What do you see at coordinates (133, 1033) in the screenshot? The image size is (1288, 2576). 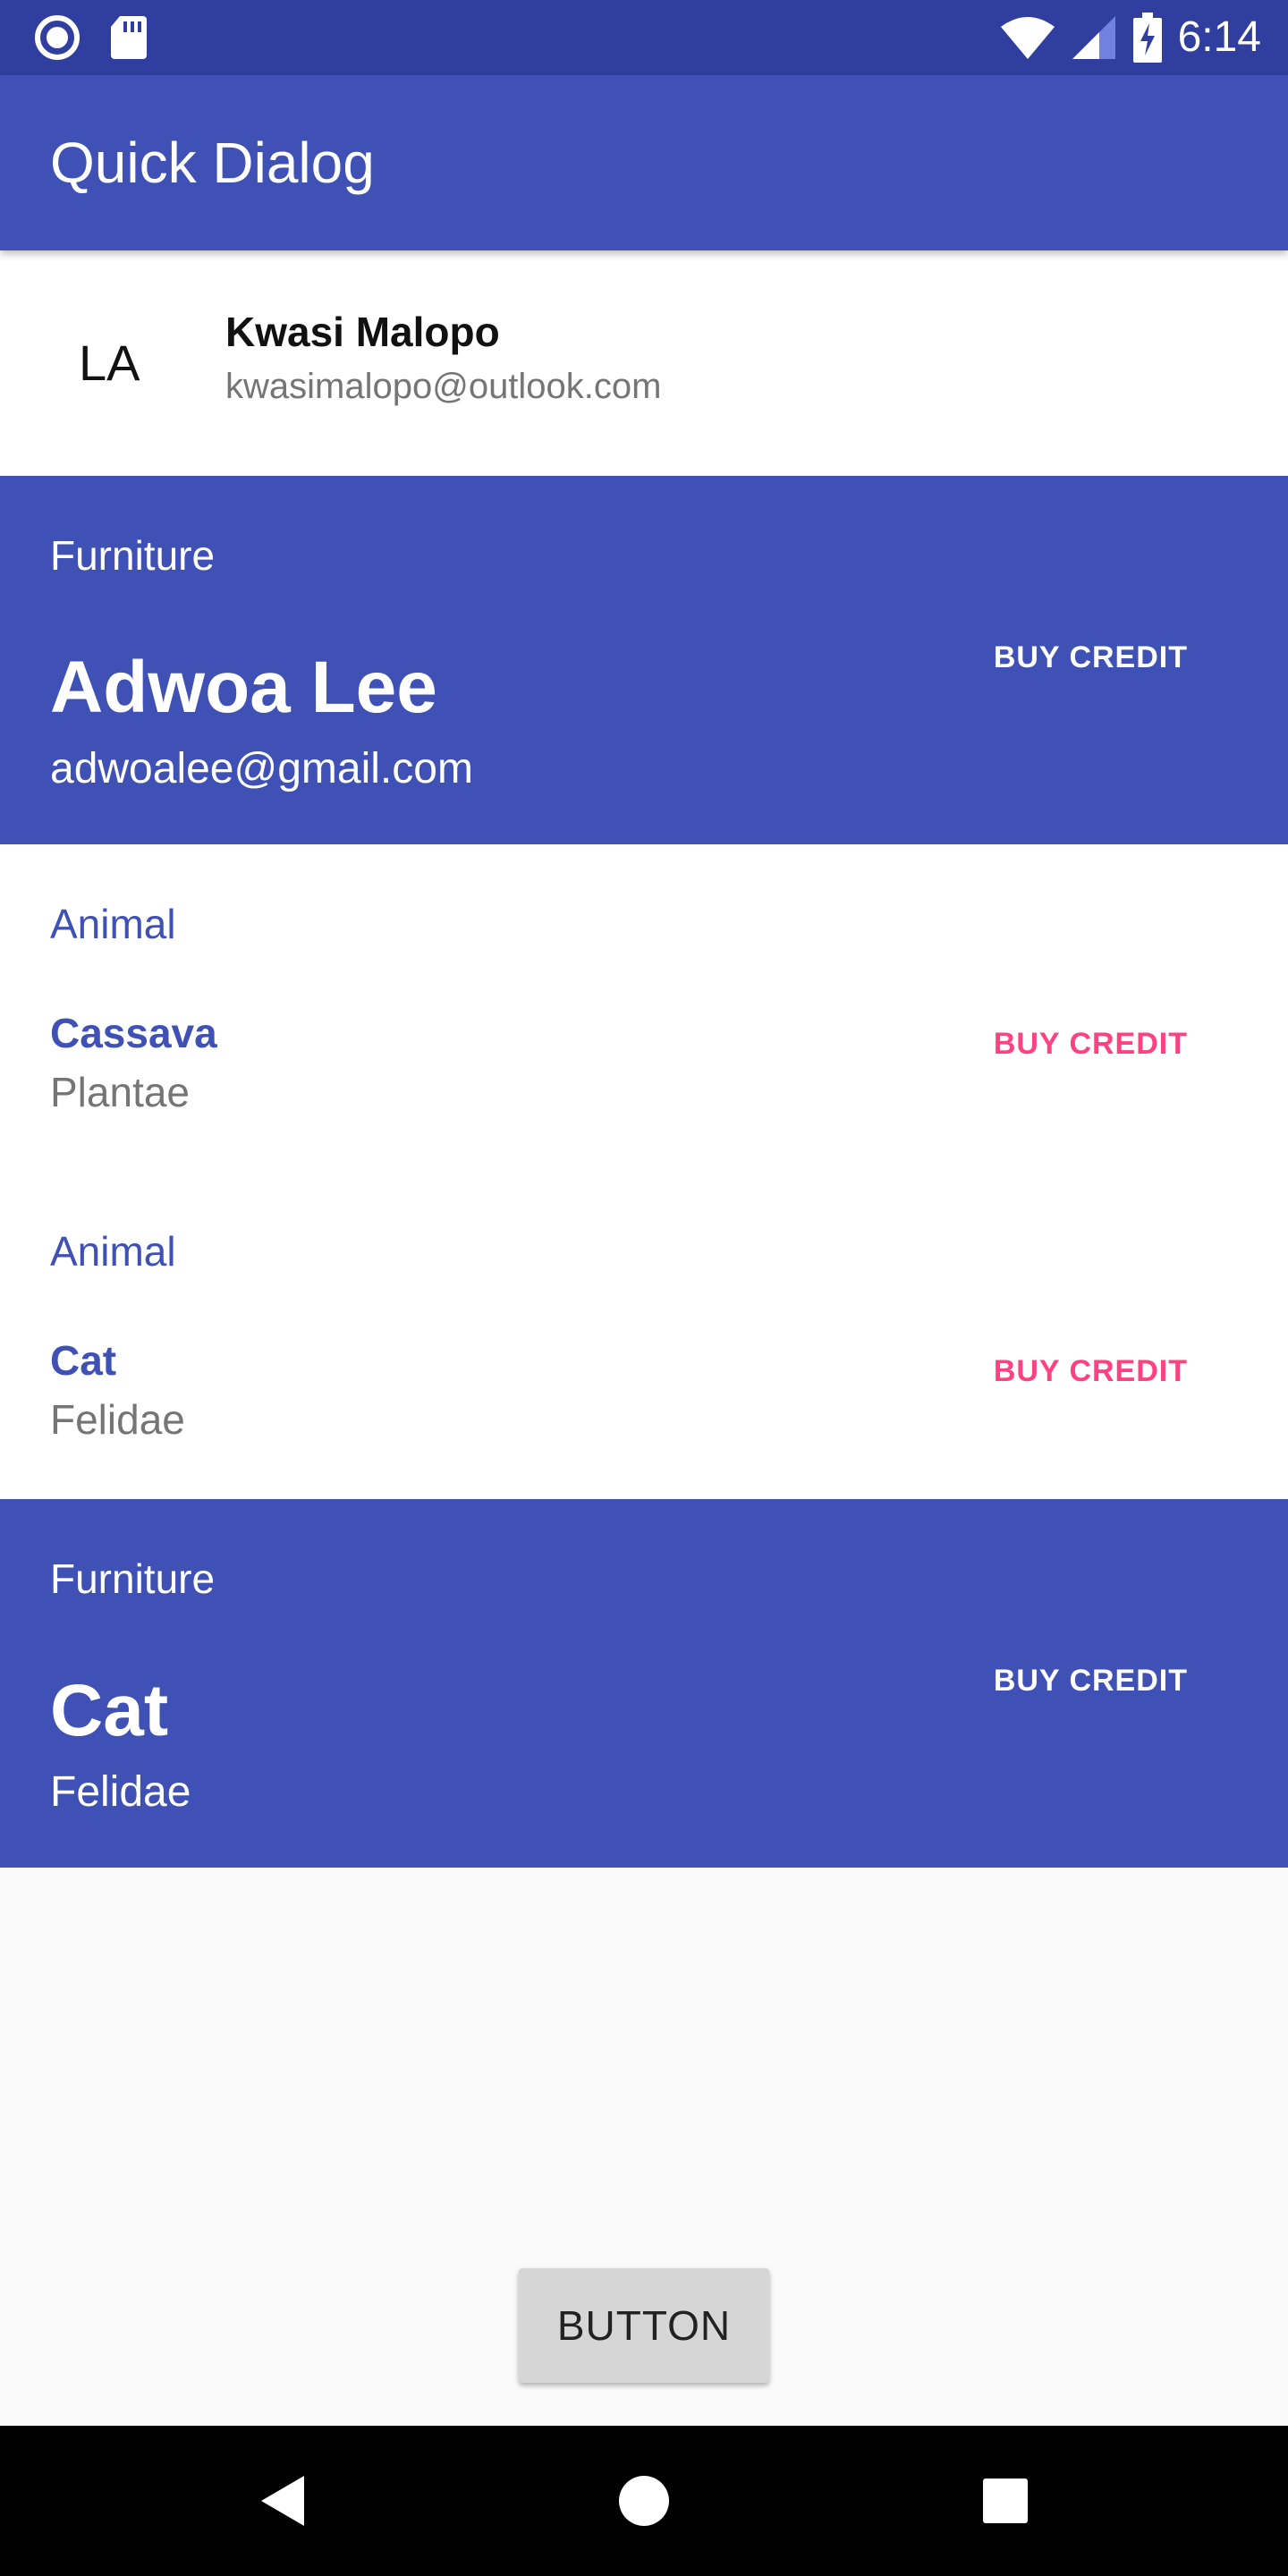 I see `item-title: Cassava` at bounding box center [133, 1033].